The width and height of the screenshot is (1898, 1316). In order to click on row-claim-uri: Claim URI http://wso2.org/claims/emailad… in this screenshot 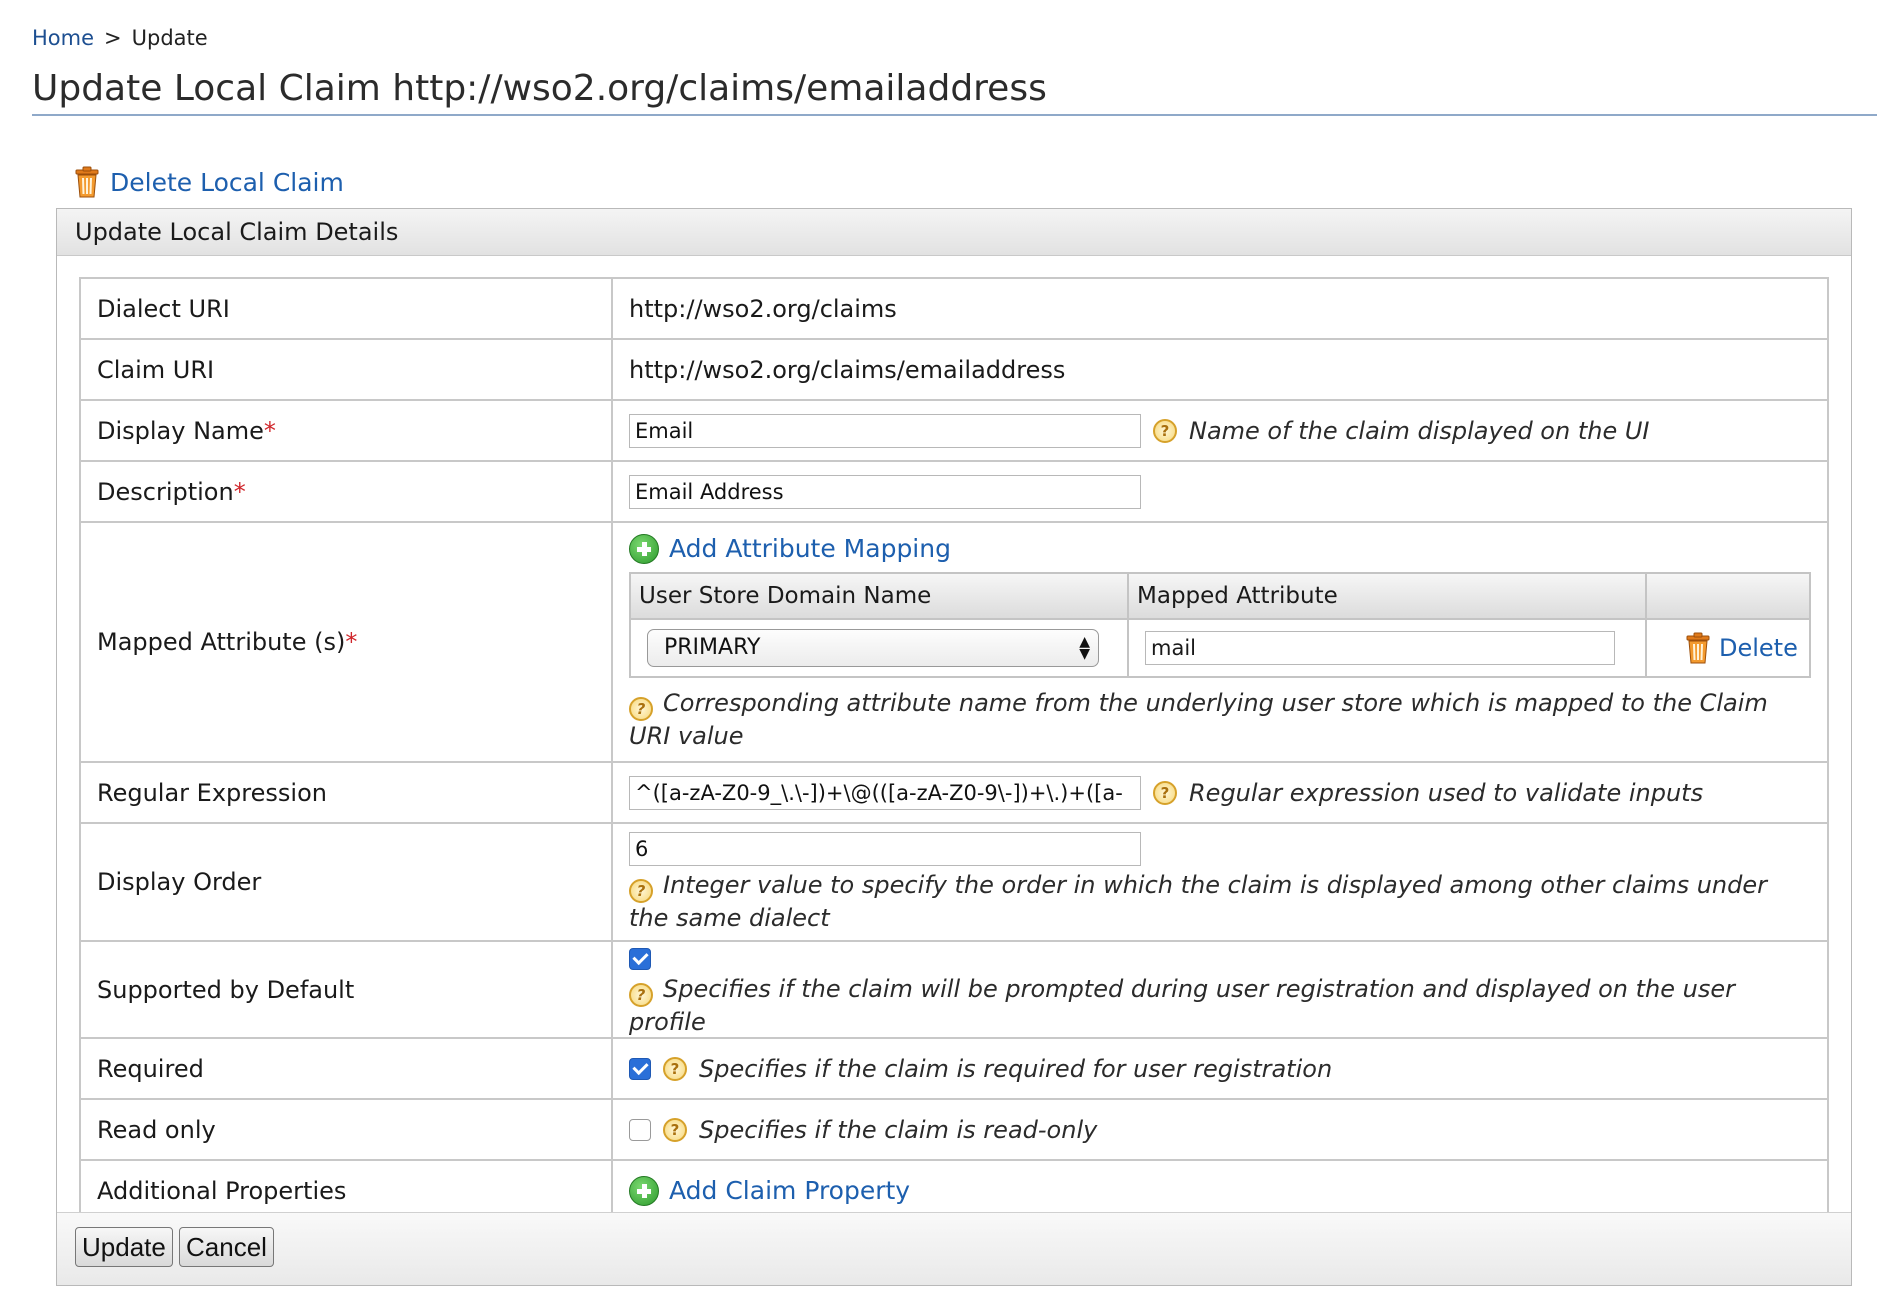, I will do `click(954, 369)`.